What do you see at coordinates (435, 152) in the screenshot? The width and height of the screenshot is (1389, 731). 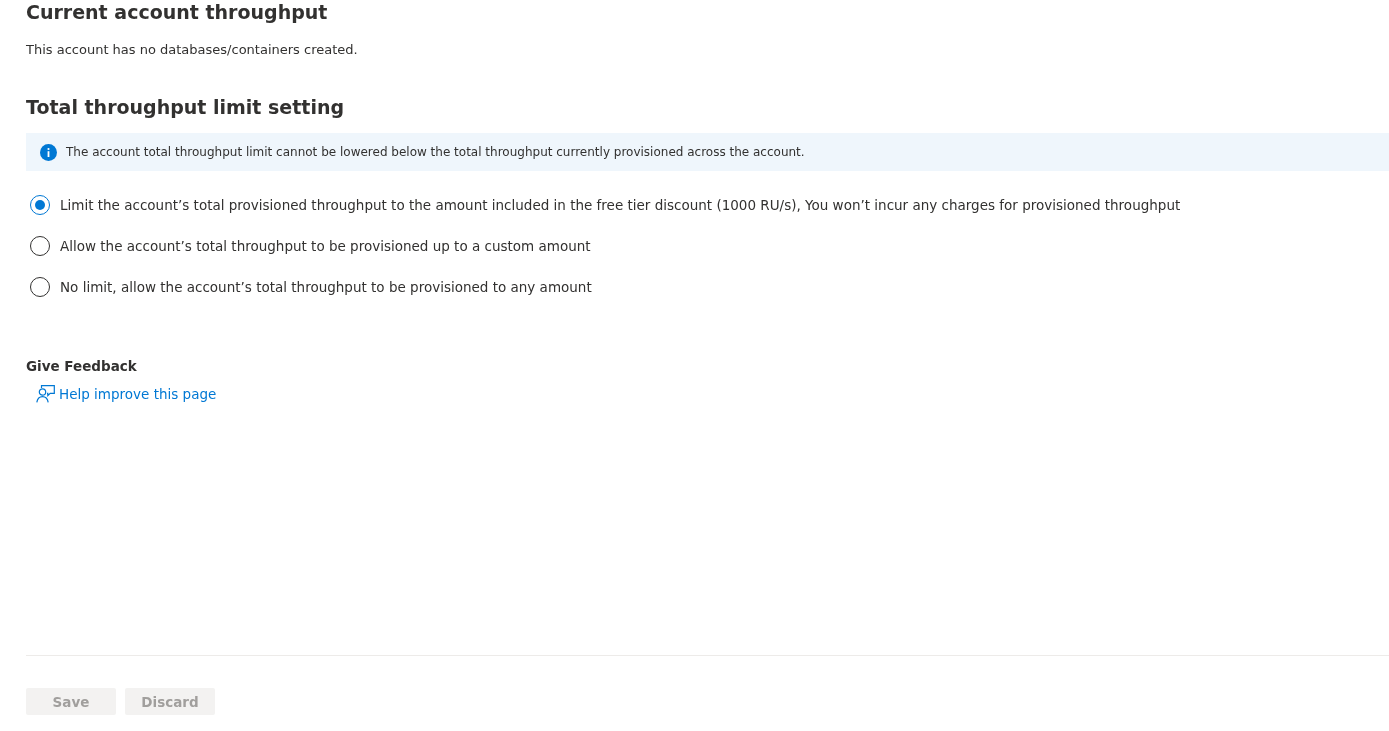 I see `info-message: The account total throughput limit cannot be lowered below the total throughput currently provisioned across the account.` at bounding box center [435, 152].